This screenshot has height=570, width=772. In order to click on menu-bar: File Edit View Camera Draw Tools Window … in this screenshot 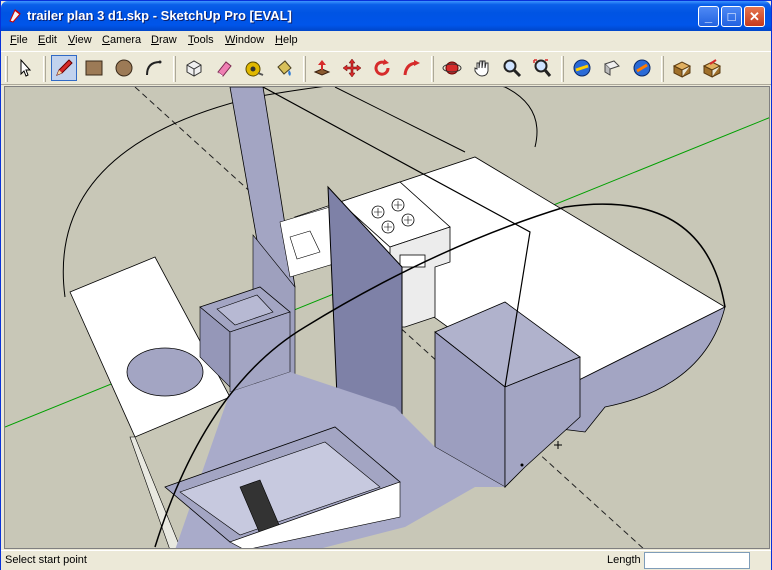, I will do `click(386, 41)`.